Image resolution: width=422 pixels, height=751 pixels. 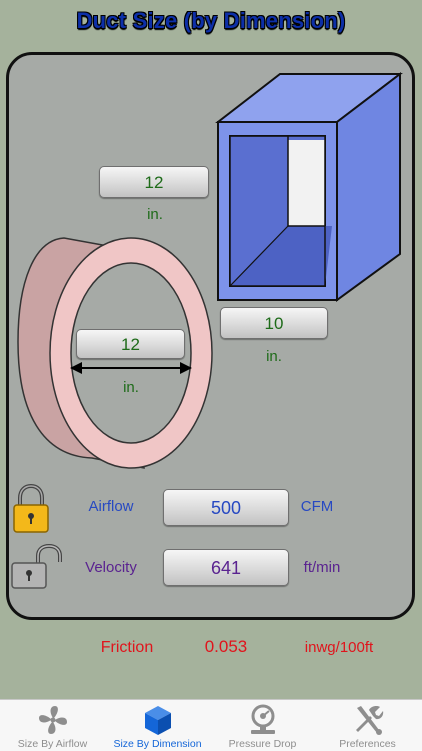 I want to click on airflow-unit: CFM, so click(x=317, y=506).